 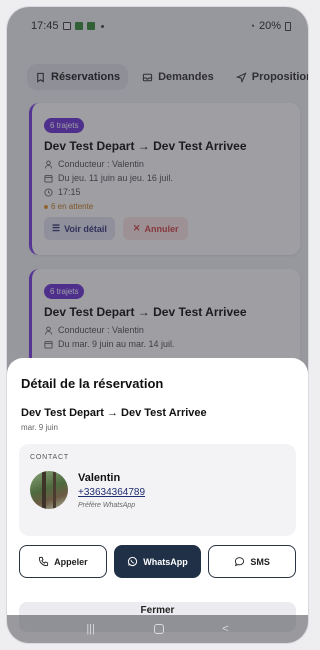 What do you see at coordinates (133, 561) in the screenshot?
I see `whatsapp-icon` at bounding box center [133, 561].